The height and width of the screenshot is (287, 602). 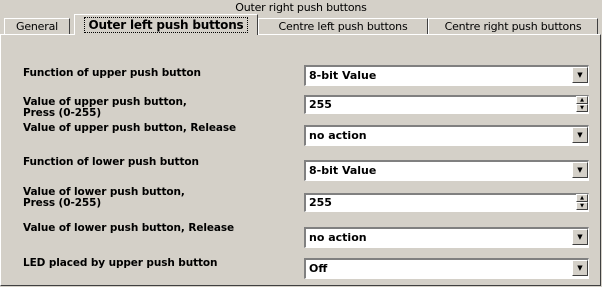 What do you see at coordinates (112, 73) in the screenshot?
I see `function-upper-label: Function of upper push button` at bounding box center [112, 73].